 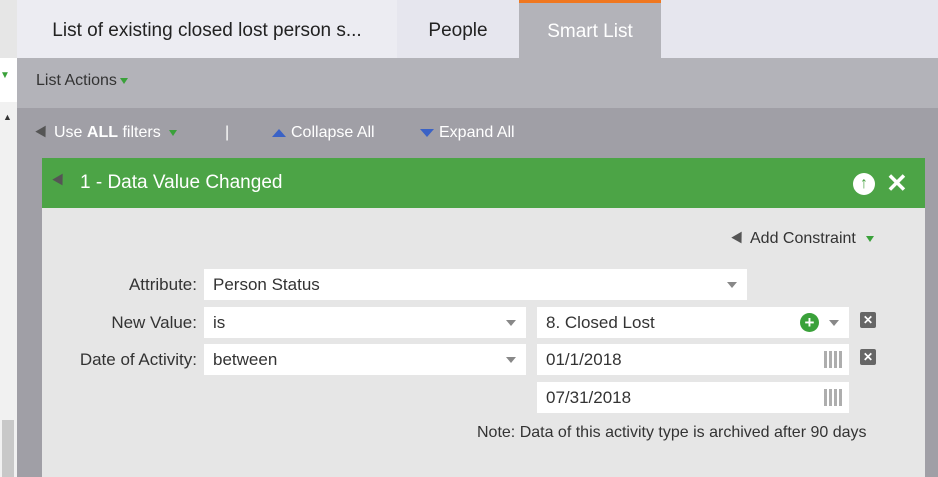 What do you see at coordinates (141, 132) in the screenshot?
I see `use-suffix: filters` at bounding box center [141, 132].